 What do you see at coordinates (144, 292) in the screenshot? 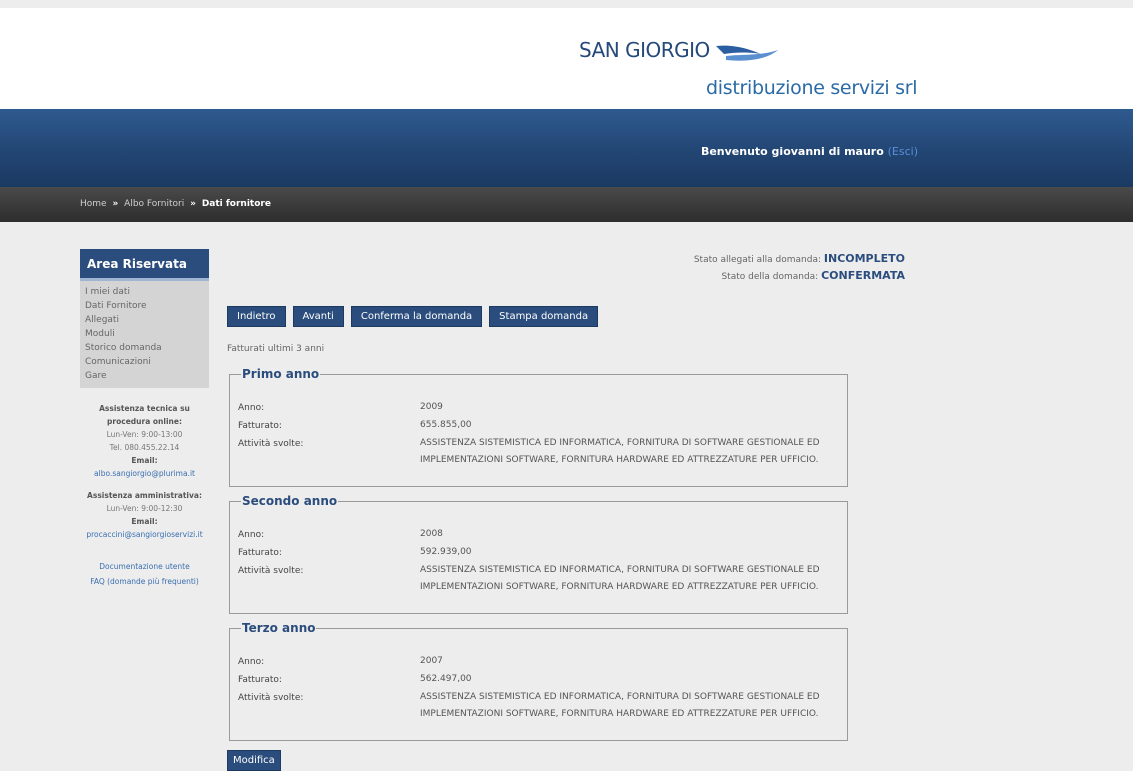
I see `sidebar-item-miei-dati: I miei dati` at bounding box center [144, 292].